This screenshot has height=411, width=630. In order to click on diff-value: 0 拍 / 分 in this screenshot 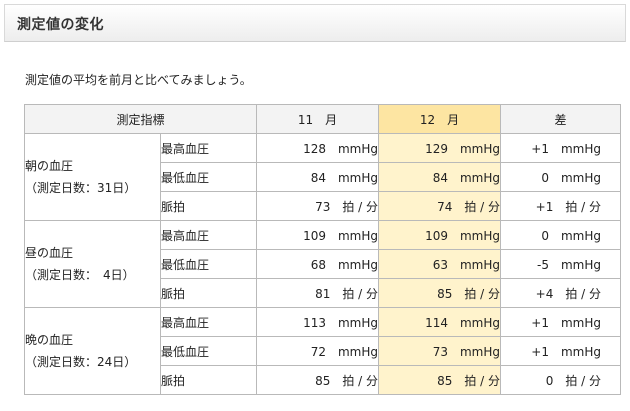, I will do `click(561, 380)`.